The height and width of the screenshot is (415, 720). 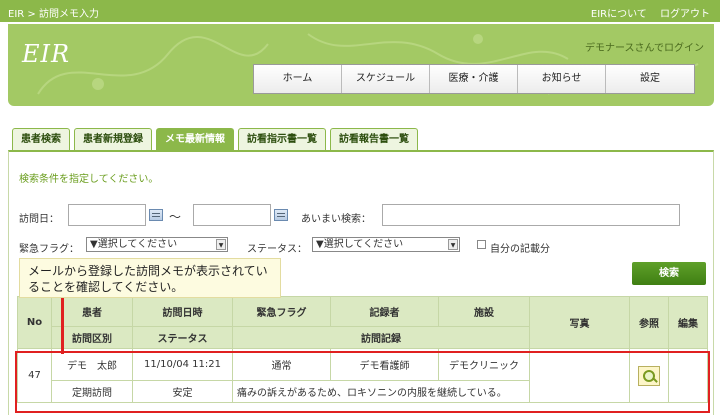 What do you see at coordinates (182, 311) in the screenshot?
I see `header-visit-datetime: 訪問日時` at bounding box center [182, 311].